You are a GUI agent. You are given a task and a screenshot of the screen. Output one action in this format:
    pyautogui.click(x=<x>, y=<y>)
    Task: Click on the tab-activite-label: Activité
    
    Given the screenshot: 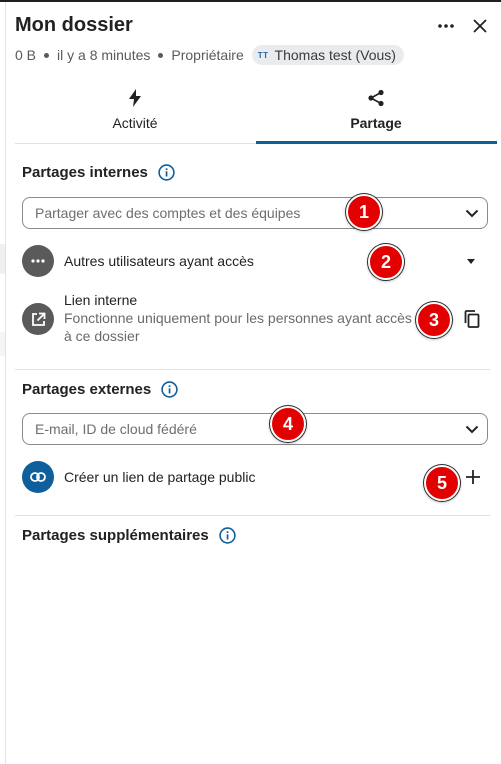 What is the action you would take?
    pyautogui.click(x=135, y=123)
    